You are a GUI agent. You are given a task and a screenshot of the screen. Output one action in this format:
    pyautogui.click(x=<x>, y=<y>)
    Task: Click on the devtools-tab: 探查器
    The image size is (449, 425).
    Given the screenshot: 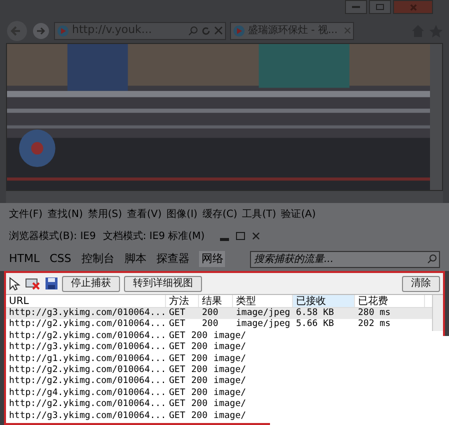 What is the action you would take?
    pyautogui.click(x=173, y=259)
    